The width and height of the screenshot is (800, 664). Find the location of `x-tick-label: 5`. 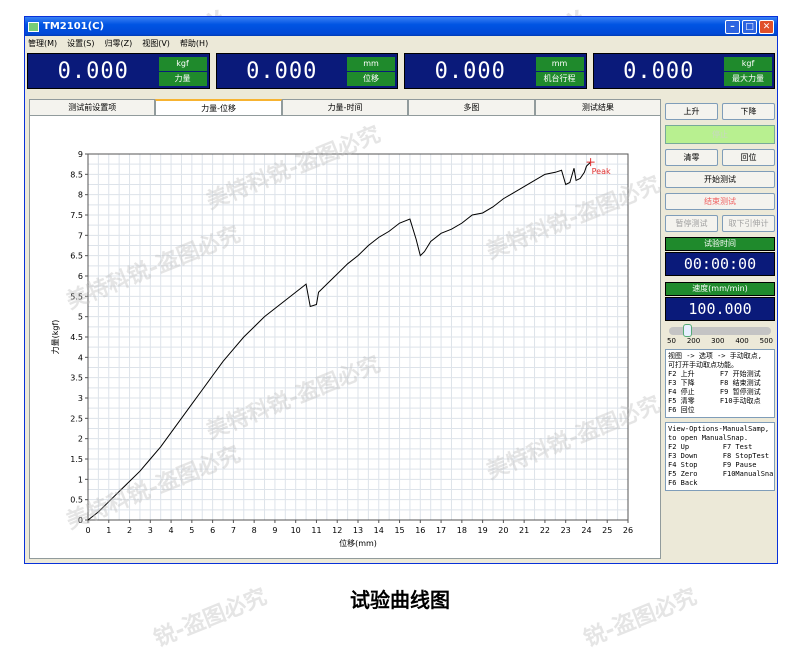

x-tick-label: 5 is located at coordinates (191, 530).